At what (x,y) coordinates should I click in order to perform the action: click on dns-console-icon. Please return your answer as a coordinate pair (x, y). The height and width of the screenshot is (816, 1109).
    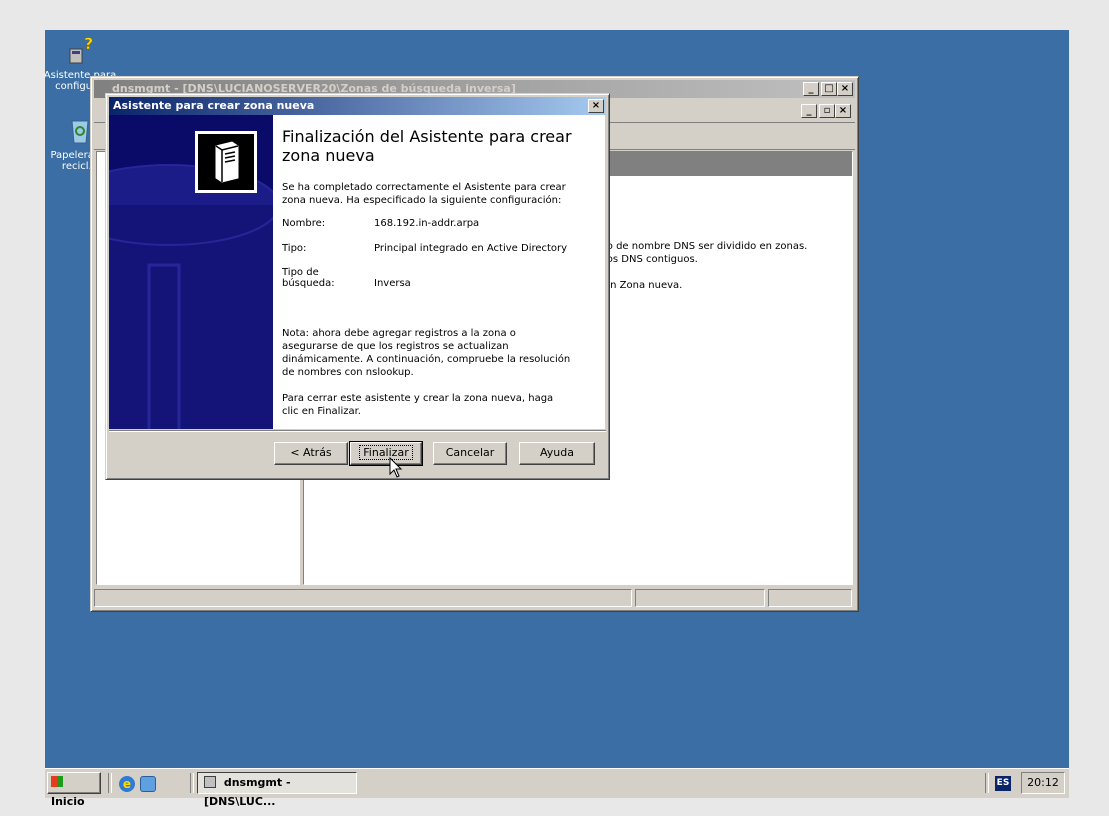
    Looking at the image, I should click on (210, 782).